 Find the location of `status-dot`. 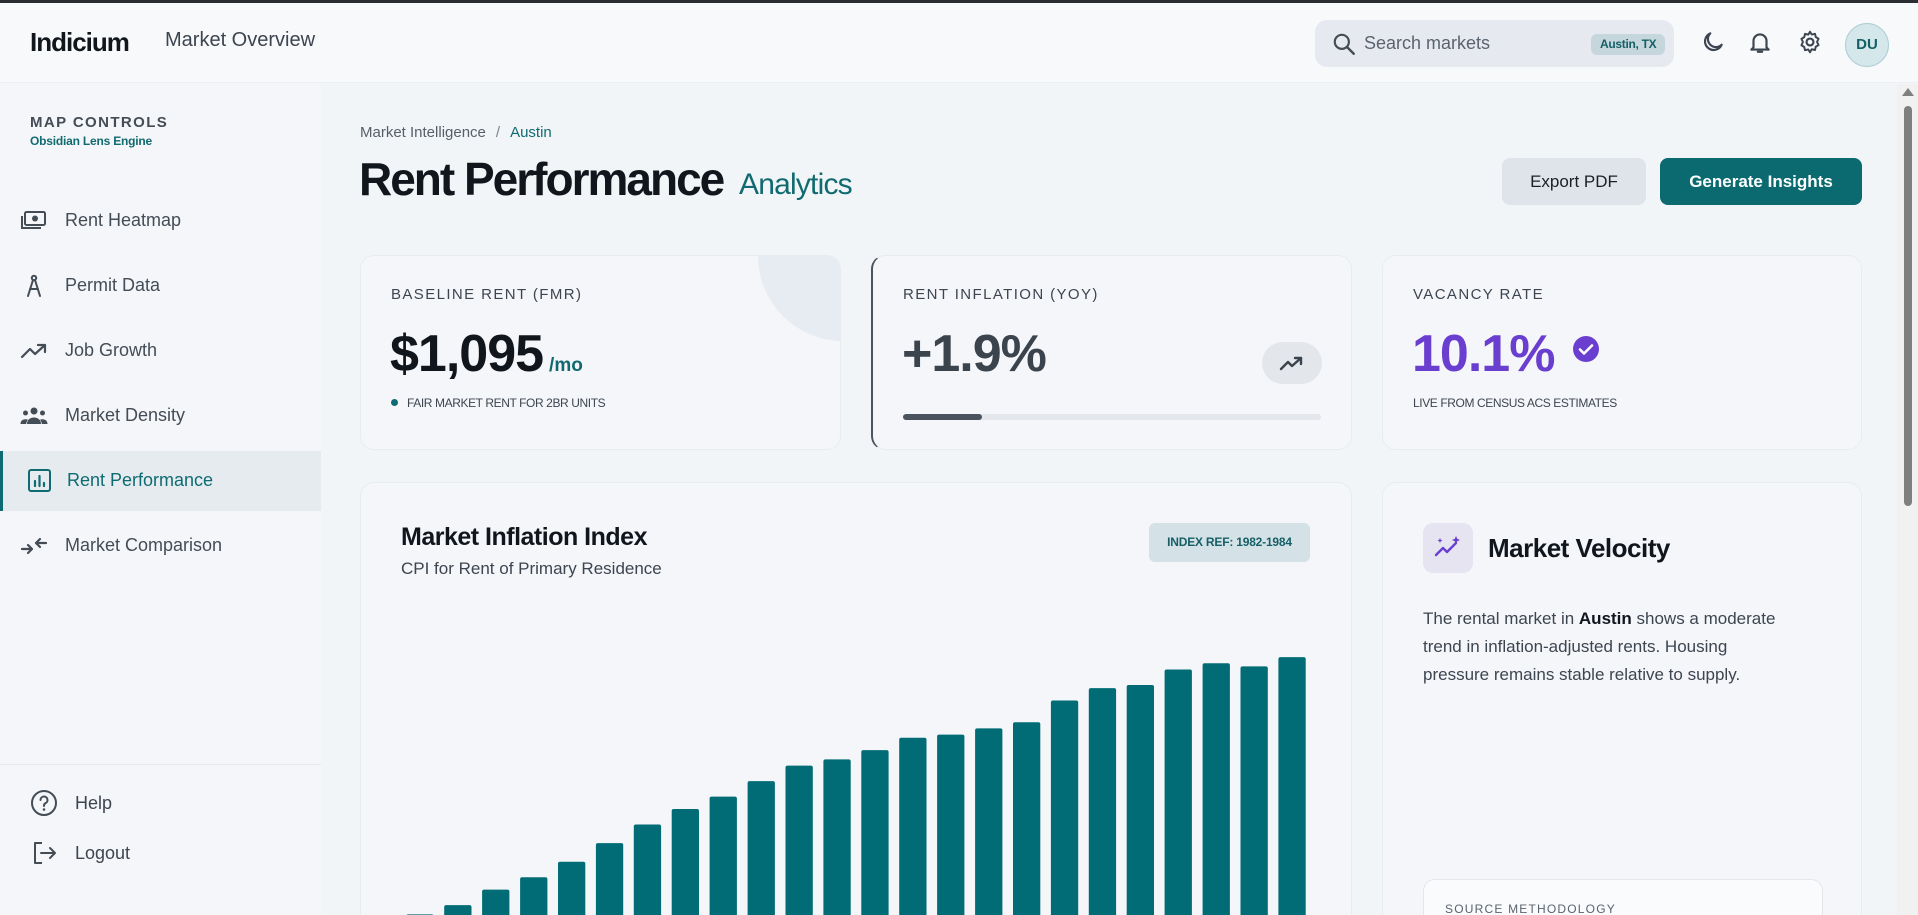

status-dot is located at coordinates (394, 402).